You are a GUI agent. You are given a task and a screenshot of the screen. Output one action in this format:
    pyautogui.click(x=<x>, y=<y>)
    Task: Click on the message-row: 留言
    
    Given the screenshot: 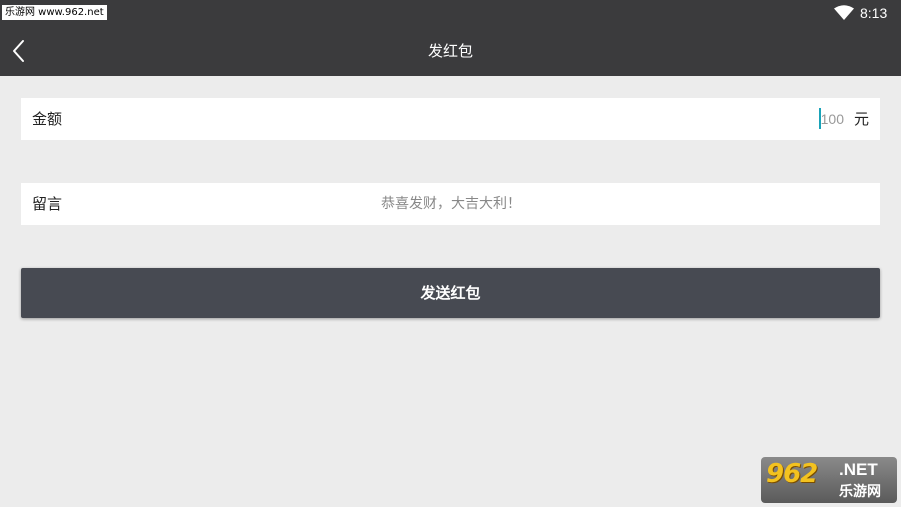 What is the action you would take?
    pyautogui.click(x=450, y=204)
    